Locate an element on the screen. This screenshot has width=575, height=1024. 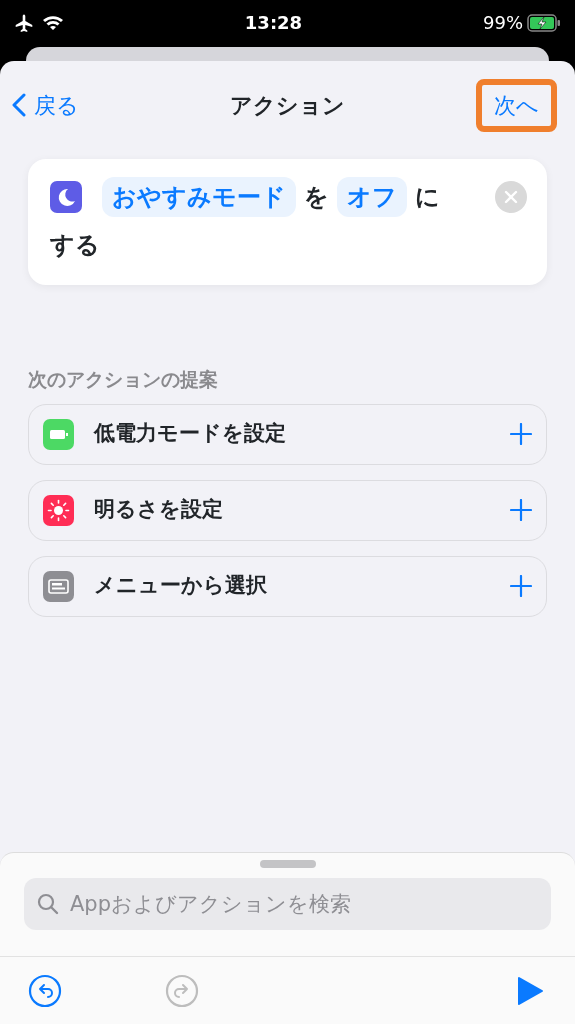
suggestion-row: 明るさを設定 is located at coordinates (287, 510).